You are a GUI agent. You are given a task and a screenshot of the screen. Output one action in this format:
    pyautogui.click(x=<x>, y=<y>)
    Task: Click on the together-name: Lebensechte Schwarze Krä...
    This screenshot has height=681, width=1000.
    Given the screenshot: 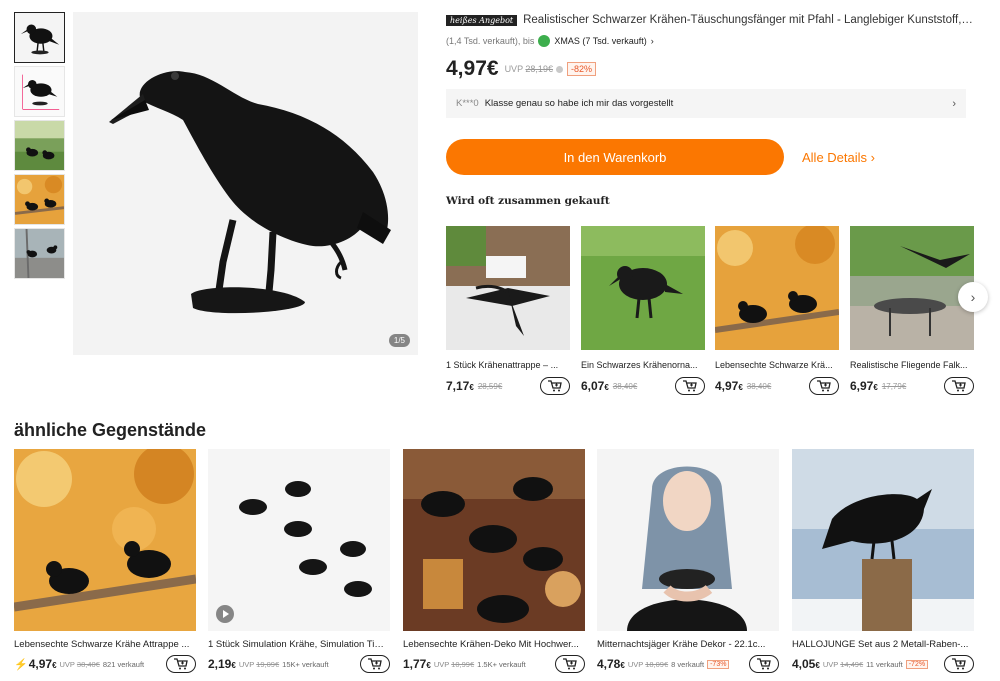 What is the action you would take?
    pyautogui.click(x=775, y=365)
    